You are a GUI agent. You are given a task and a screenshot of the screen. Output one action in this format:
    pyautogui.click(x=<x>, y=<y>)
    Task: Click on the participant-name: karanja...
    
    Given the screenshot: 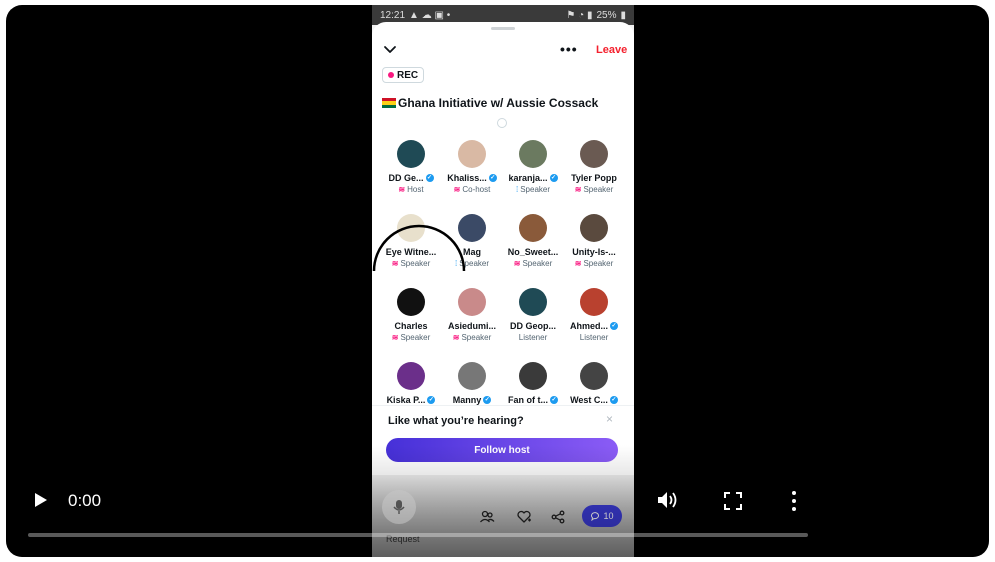 What is the action you would take?
    pyautogui.click(x=528, y=178)
    